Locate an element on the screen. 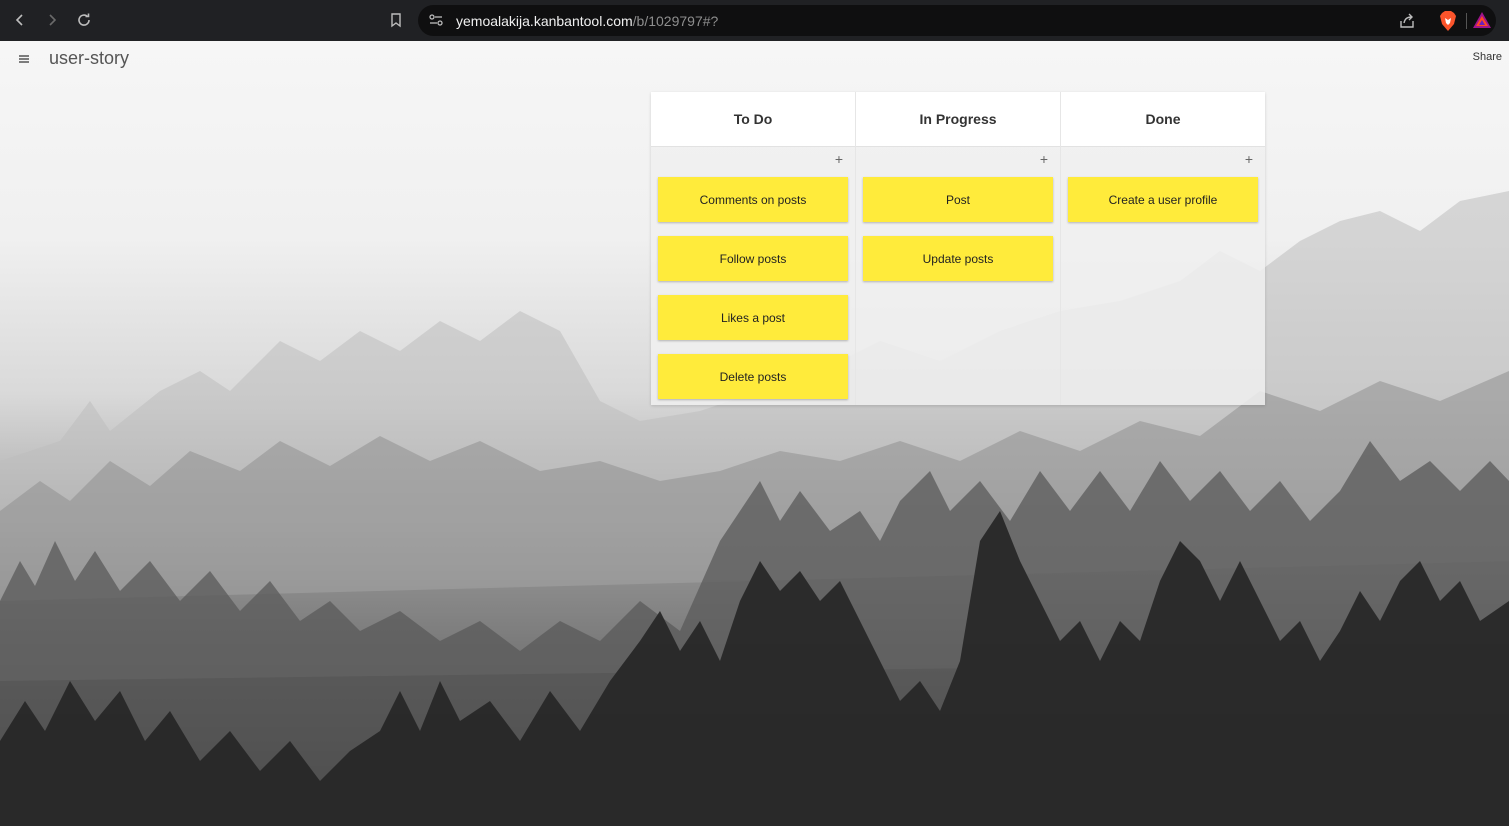 The width and height of the screenshot is (1509, 826). brave-shields-icon is located at coordinates (1448, 21).